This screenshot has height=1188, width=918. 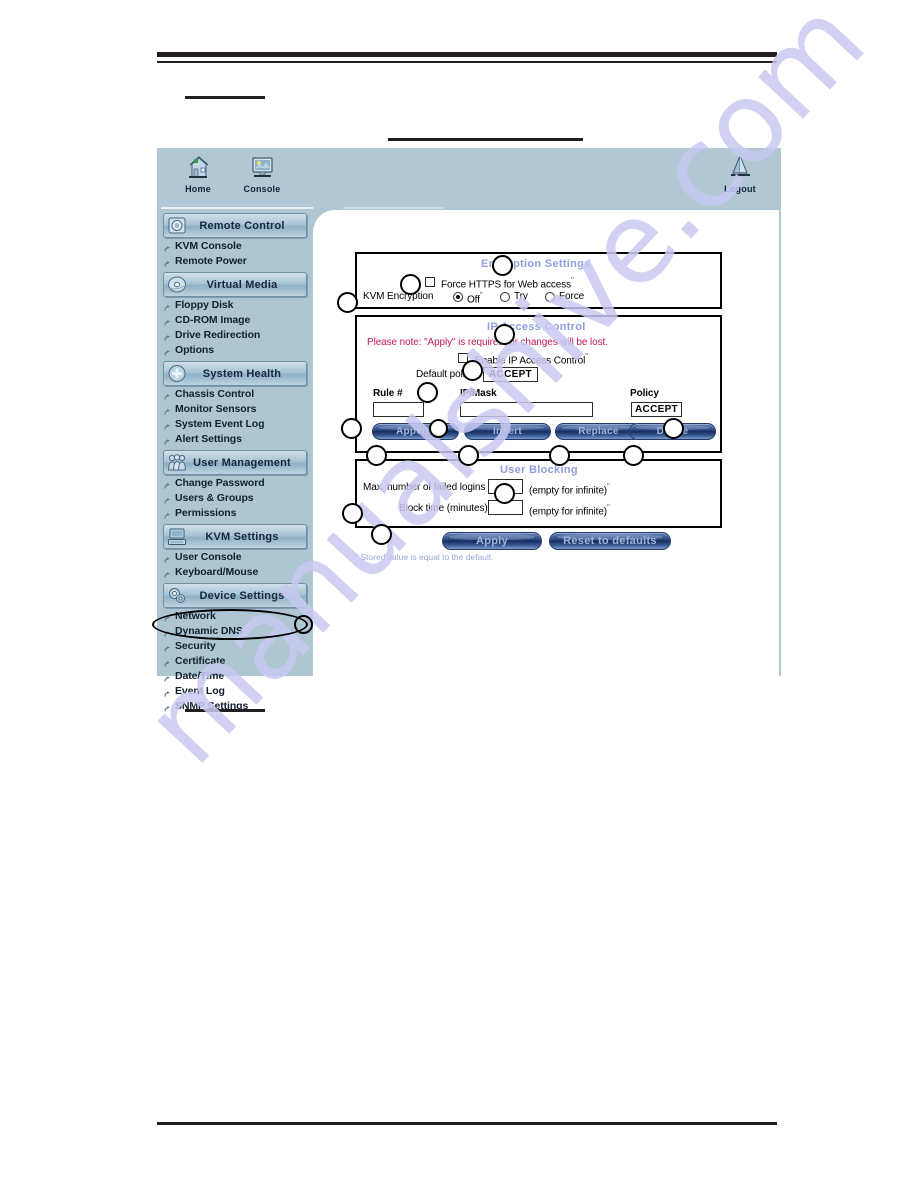 I want to click on sidebar-item-label: Date/Time, so click(x=200, y=676).